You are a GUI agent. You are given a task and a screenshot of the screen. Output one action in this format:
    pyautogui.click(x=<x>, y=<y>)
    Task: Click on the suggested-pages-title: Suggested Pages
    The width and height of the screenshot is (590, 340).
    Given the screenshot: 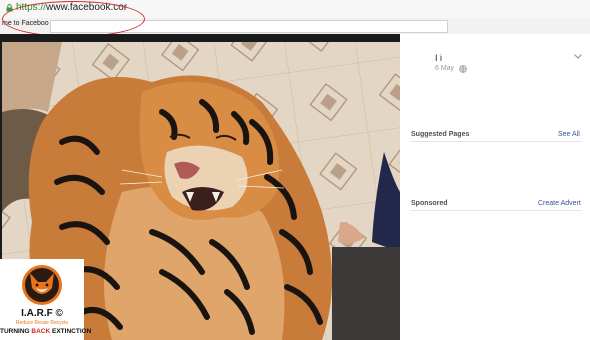 What is the action you would take?
    pyautogui.click(x=440, y=134)
    